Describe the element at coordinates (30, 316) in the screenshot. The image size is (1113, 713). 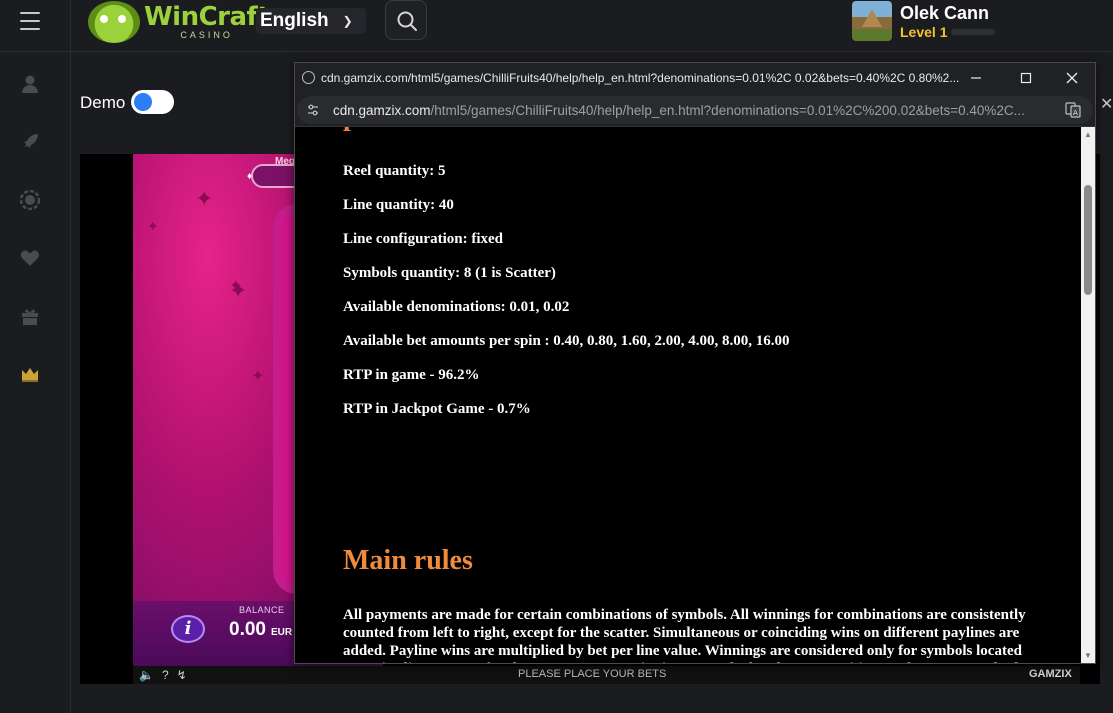
I see `gift-icon` at that location.